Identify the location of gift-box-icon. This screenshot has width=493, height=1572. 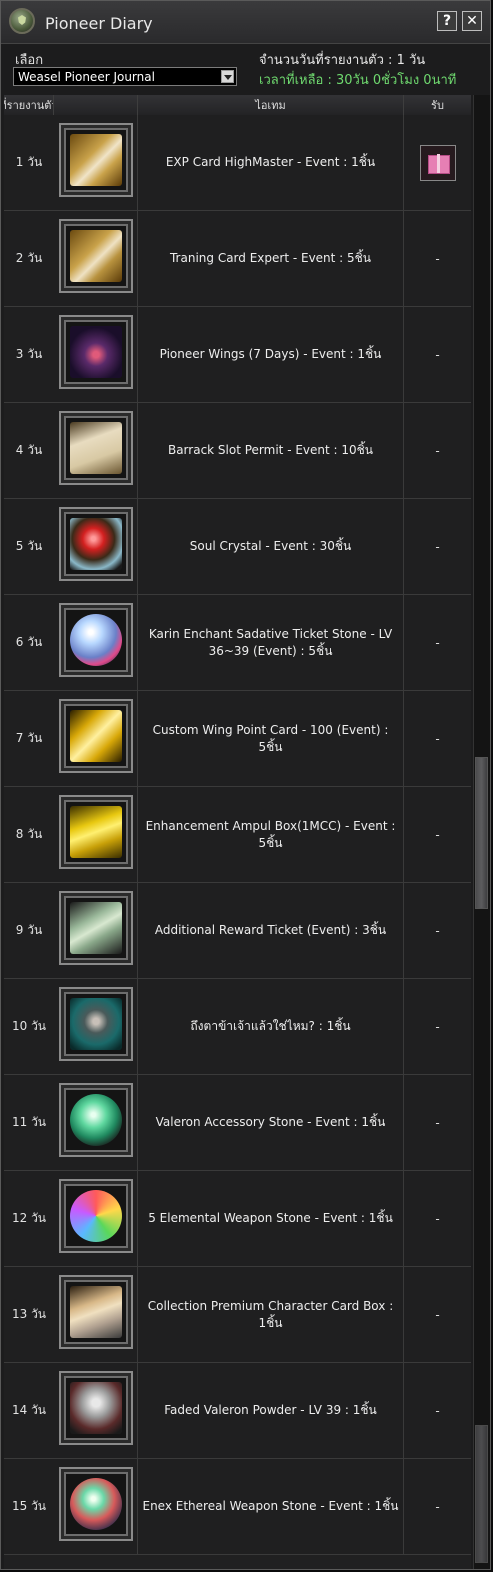
(437, 162).